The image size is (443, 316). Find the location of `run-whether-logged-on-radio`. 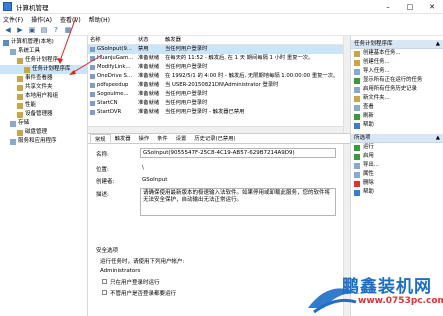

run-whether-logged-on-radio is located at coordinates (104, 292).